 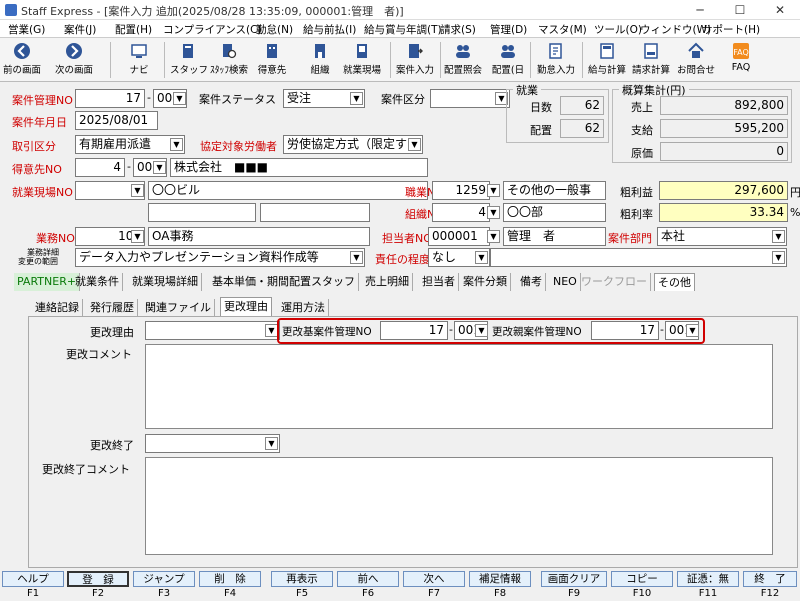 What do you see at coordinates (554, 190) in the screenshot?
I see `job-type-name-field: その他の一般事` at bounding box center [554, 190].